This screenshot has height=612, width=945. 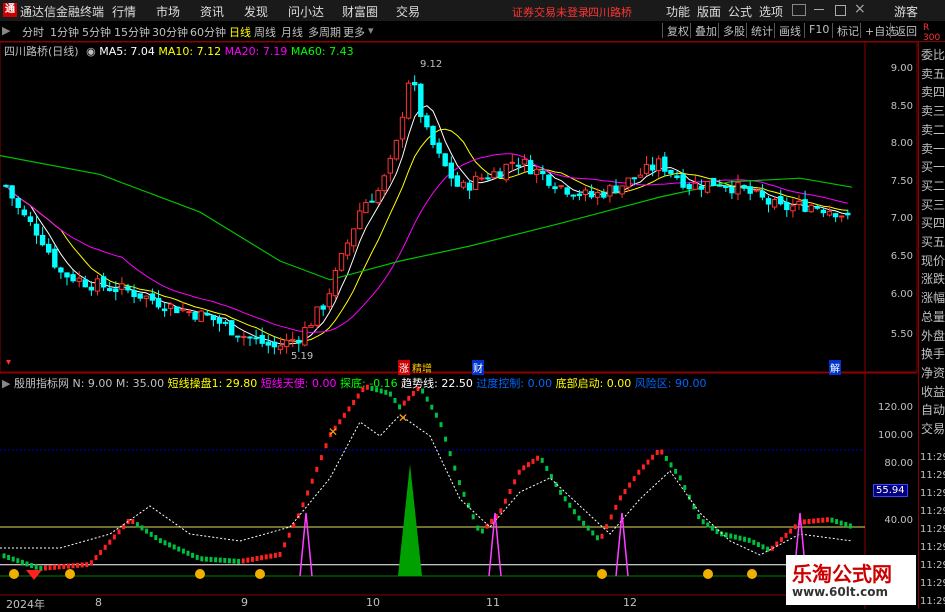 What do you see at coordinates (903, 30) in the screenshot?
I see `back-button: 返回` at bounding box center [903, 30].